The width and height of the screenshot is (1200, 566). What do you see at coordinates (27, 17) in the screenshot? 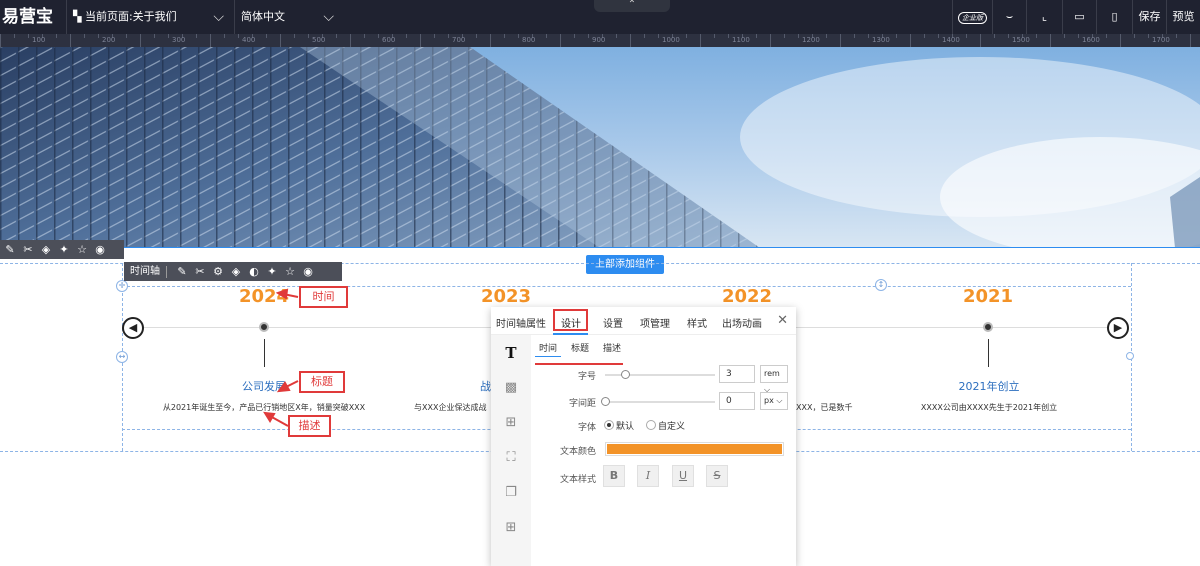
I see `logo: 易营宝` at bounding box center [27, 17].